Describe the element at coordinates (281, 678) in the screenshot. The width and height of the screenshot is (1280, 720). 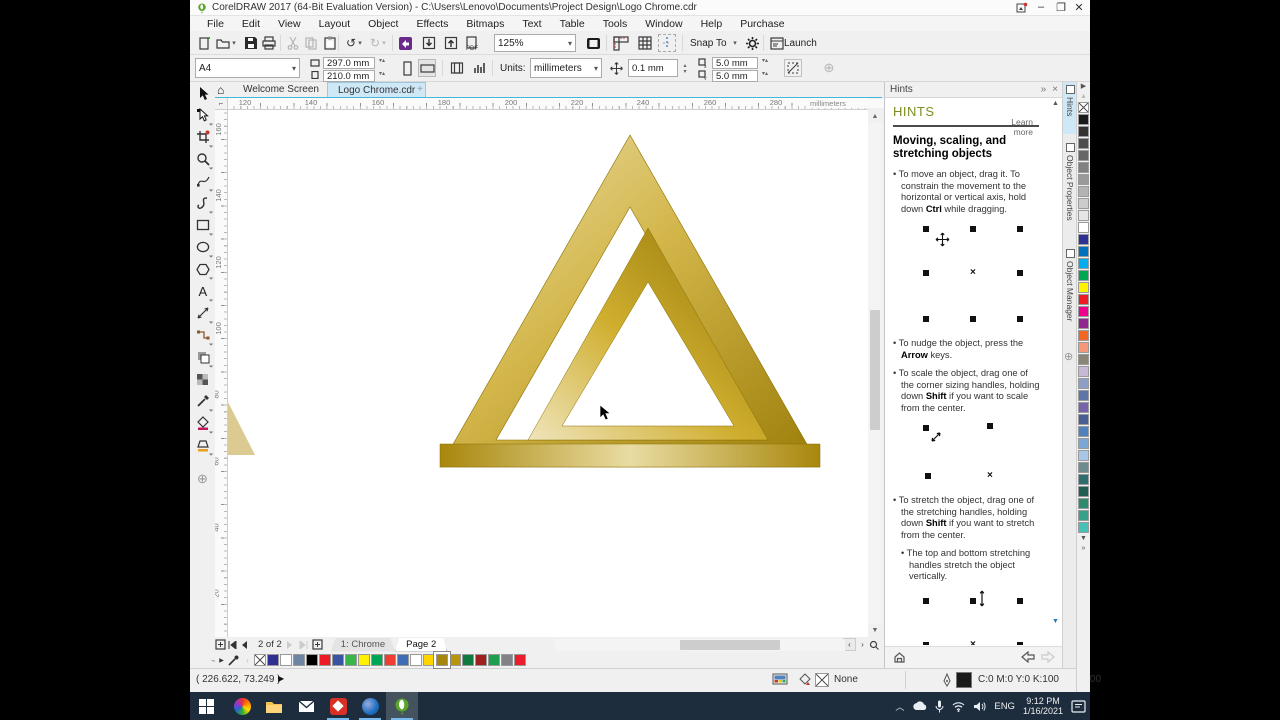
I see `coords-flyout-icon: ▶` at that location.